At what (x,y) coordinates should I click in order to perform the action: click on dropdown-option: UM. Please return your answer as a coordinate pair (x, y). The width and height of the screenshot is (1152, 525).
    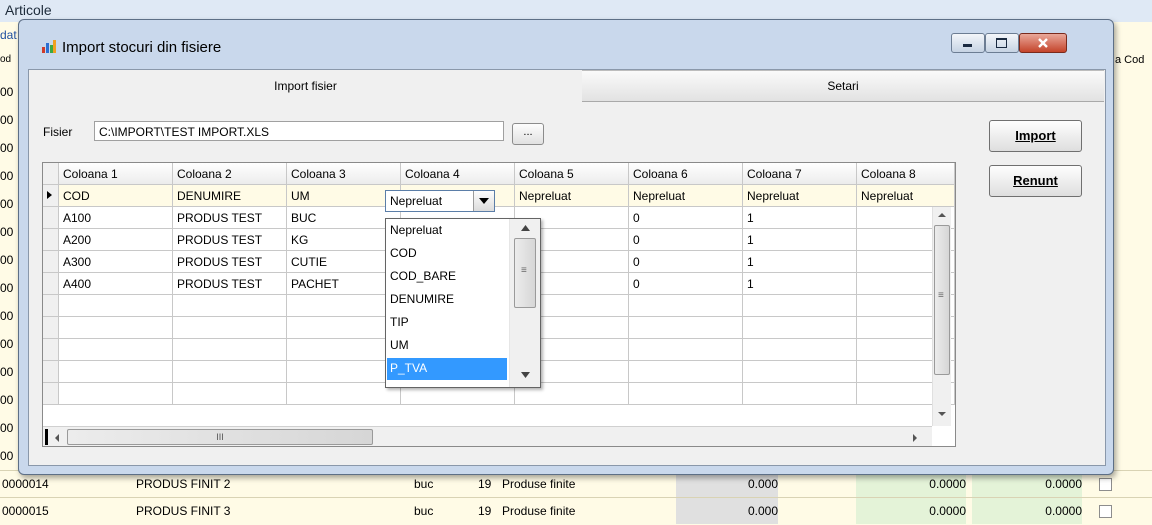
    Looking at the image, I should click on (447, 346).